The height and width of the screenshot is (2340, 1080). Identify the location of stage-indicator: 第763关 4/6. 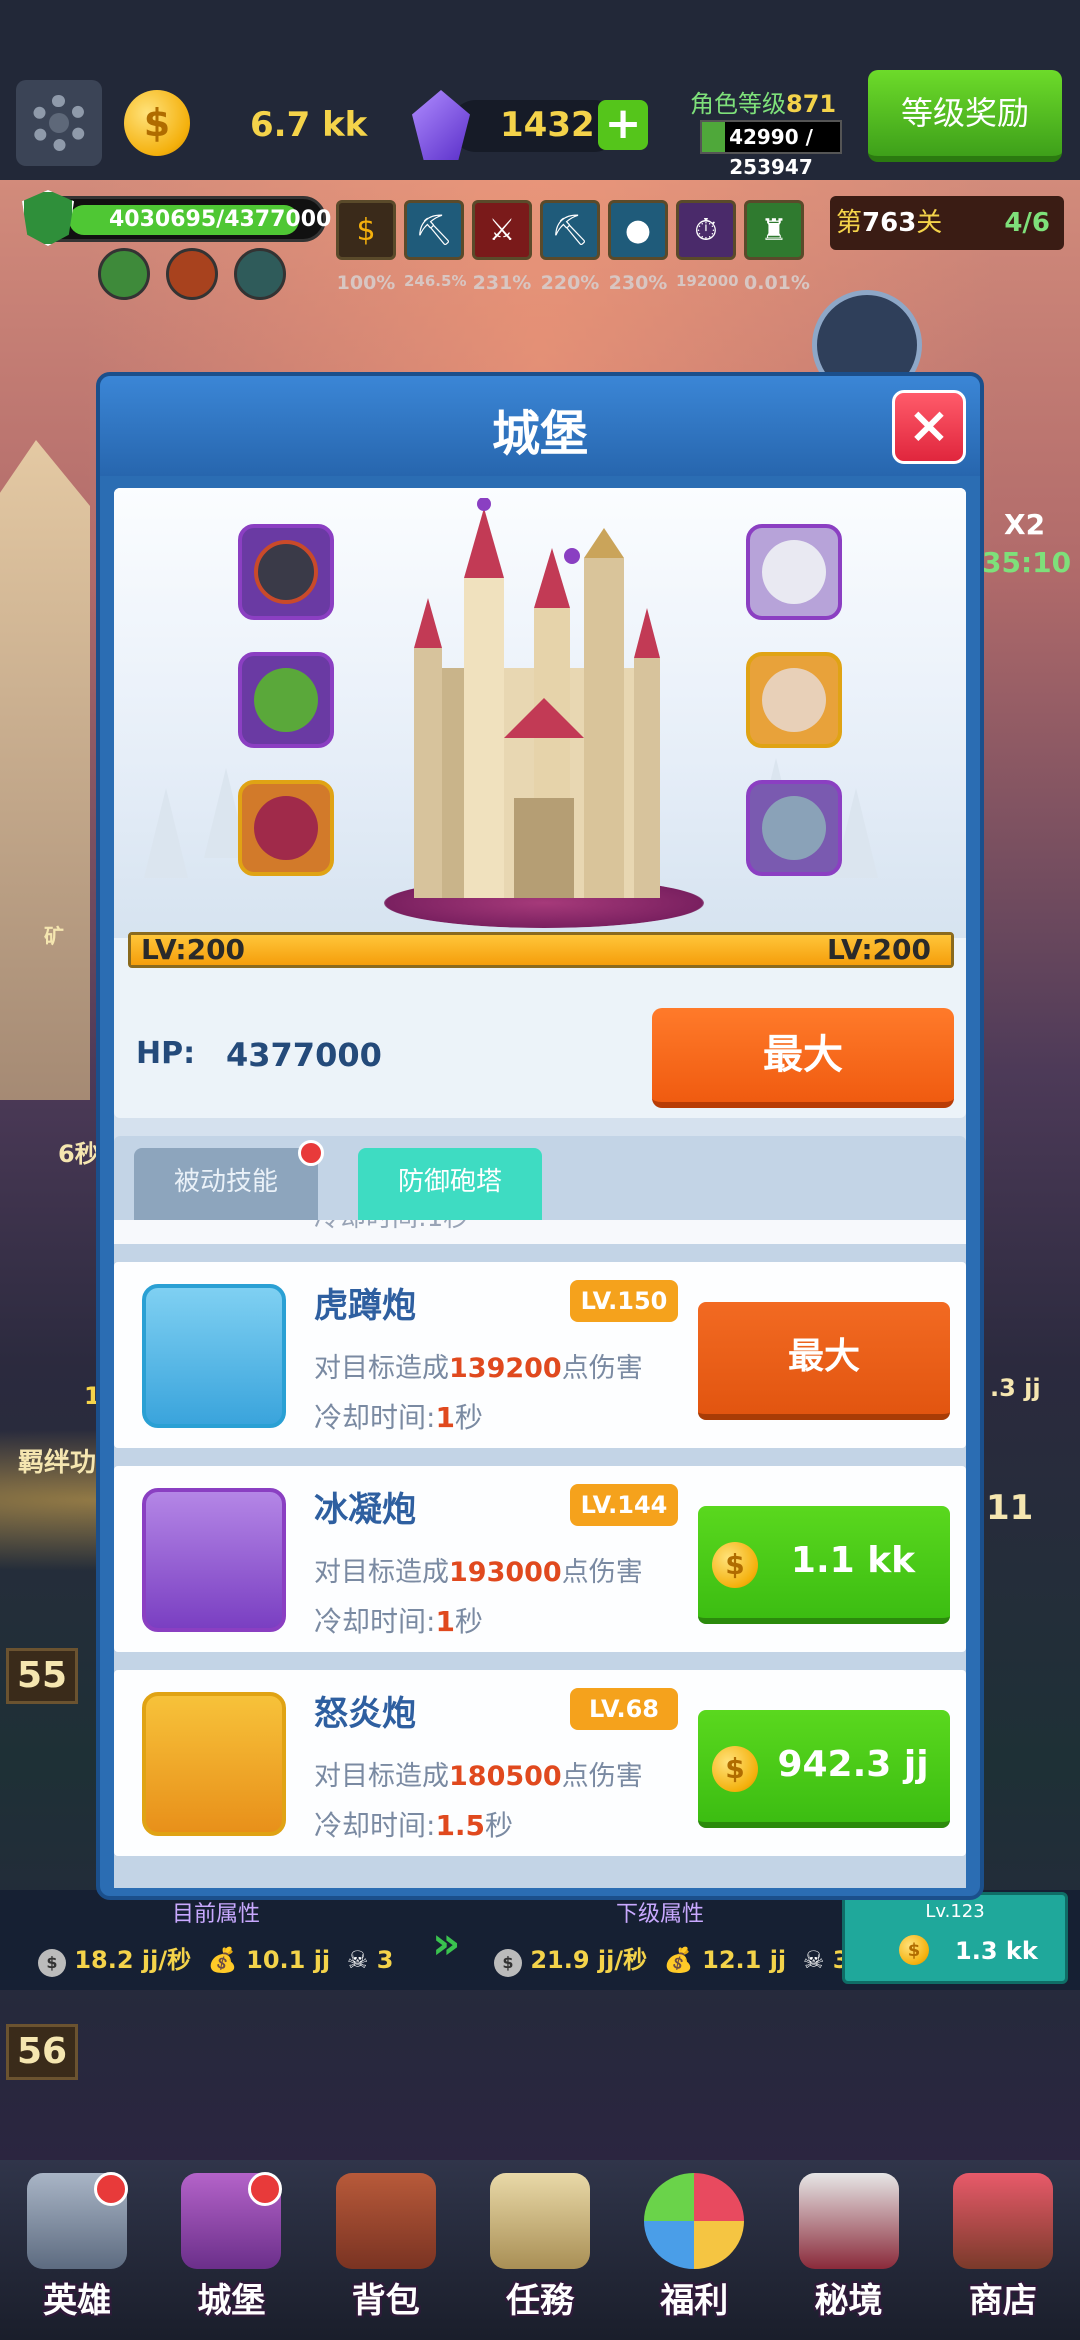
(947, 223).